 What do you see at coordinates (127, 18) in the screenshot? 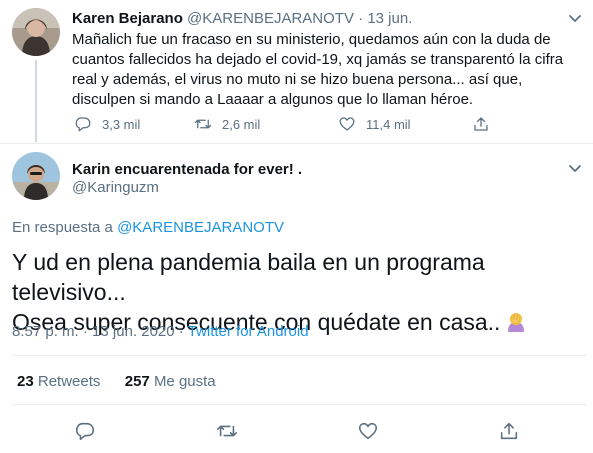
I see `tweet1-author-name: Karen Bejarano` at bounding box center [127, 18].